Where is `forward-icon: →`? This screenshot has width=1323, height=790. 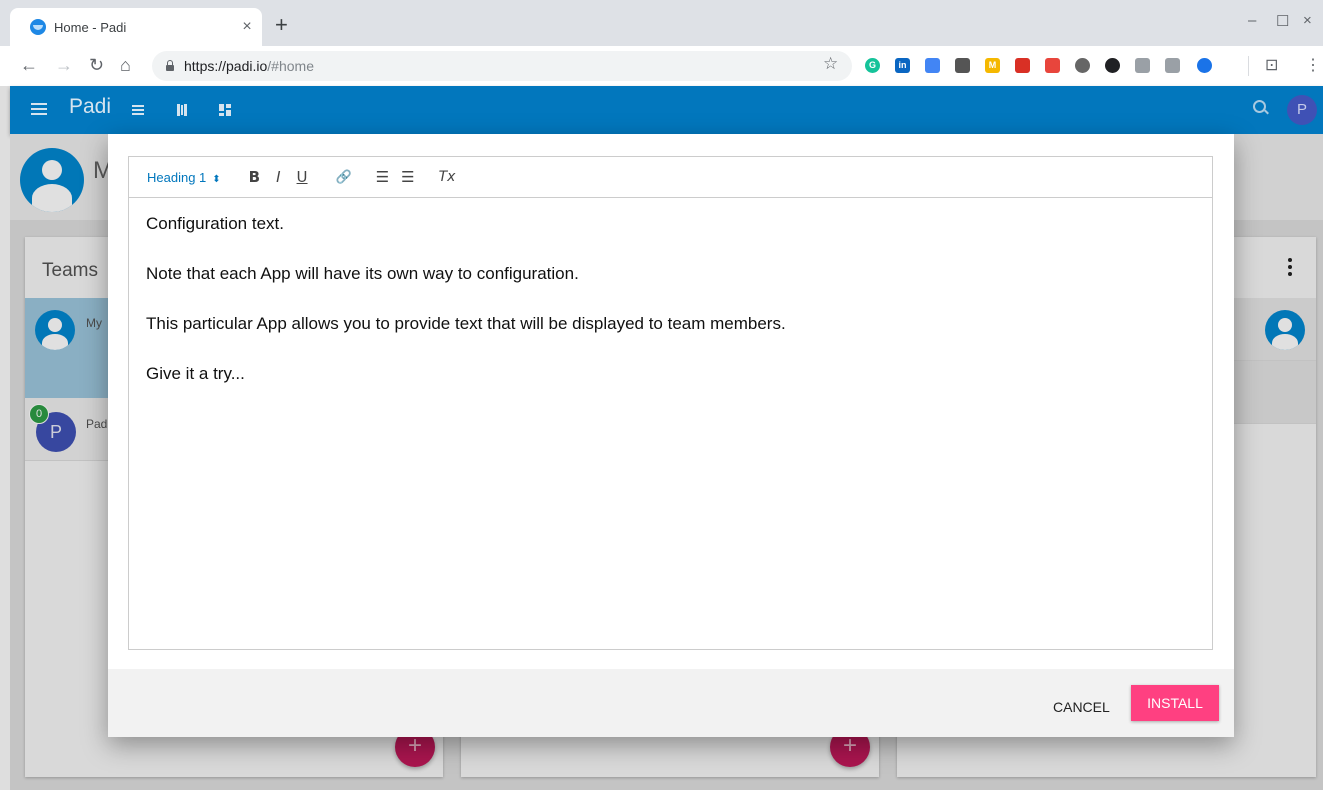 forward-icon: → is located at coordinates (64, 65).